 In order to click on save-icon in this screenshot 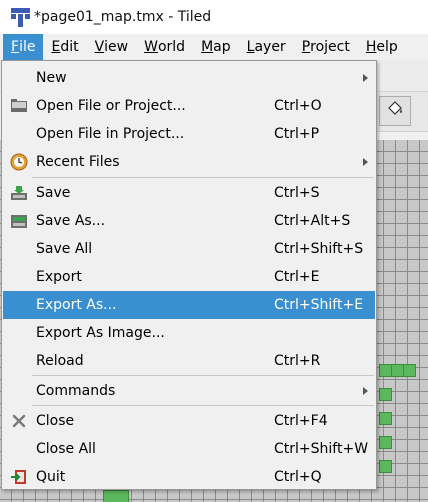, I will do `click(19, 193)`.